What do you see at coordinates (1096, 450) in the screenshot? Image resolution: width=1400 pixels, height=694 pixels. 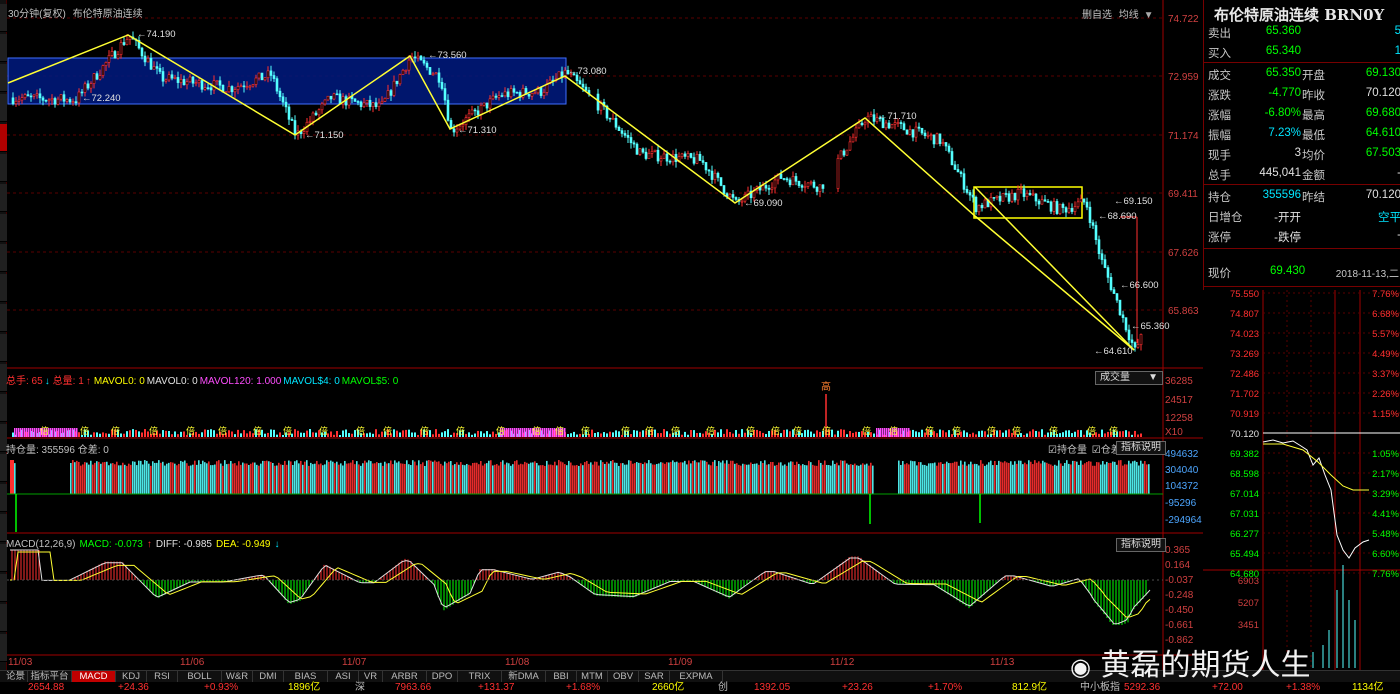 I see `oi-diff-checkbox: ☑` at bounding box center [1096, 450].